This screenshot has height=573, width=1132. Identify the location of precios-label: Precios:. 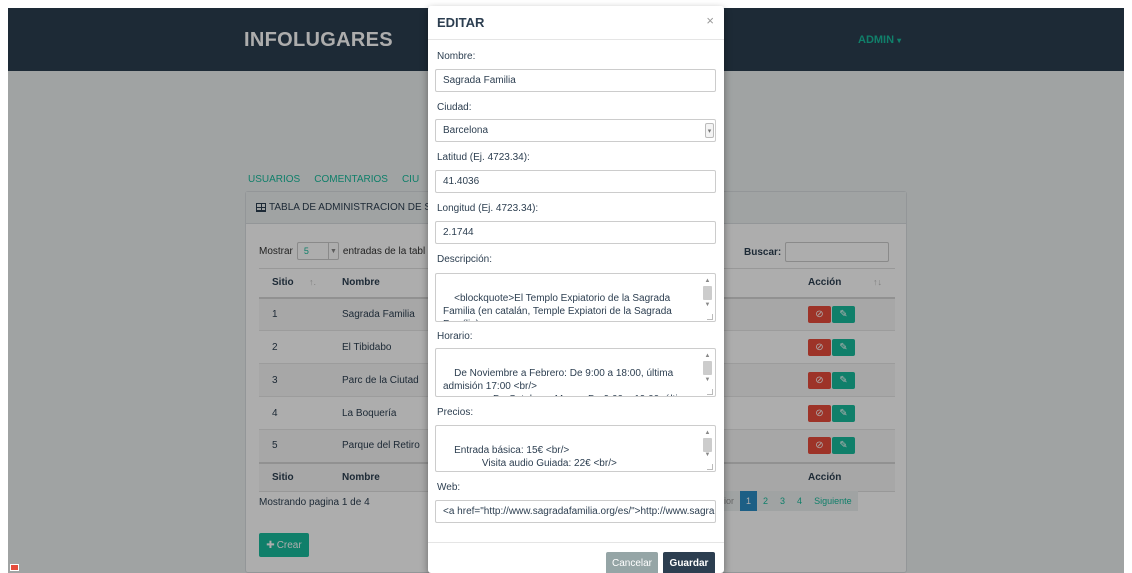
(455, 412).